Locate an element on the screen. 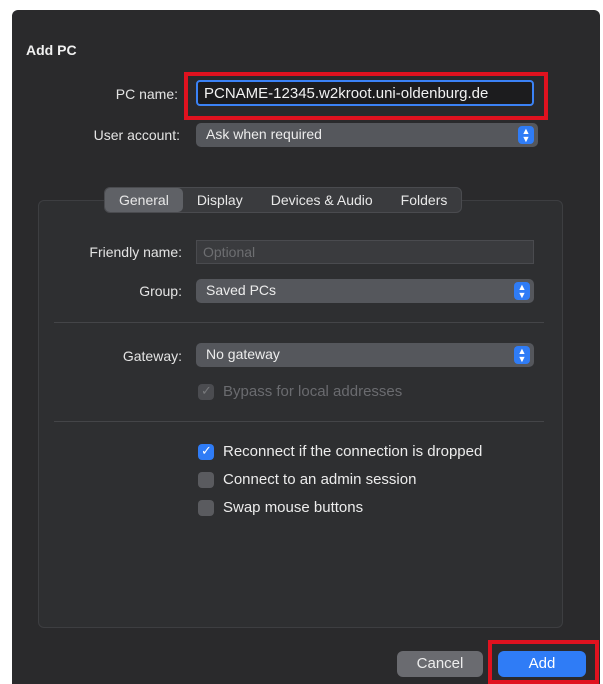 The width and height of the screenshot is (603, 684). group-select: Saved PCs ▲ ▼ is located at coordinates (365, 291).